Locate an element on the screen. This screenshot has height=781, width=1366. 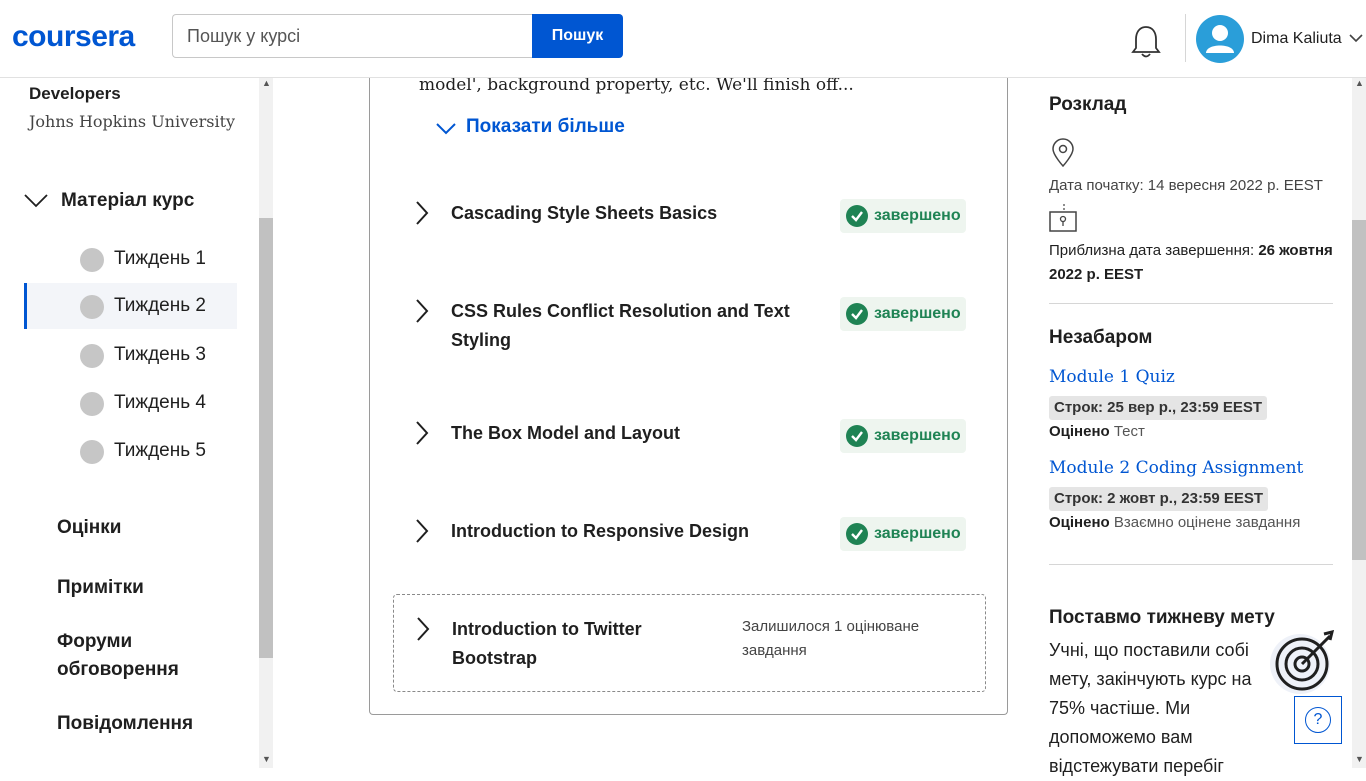
schedule-start-date: Дата початку: 14 вересня 2022 р. EEST is located at coordinates (1186, 185).